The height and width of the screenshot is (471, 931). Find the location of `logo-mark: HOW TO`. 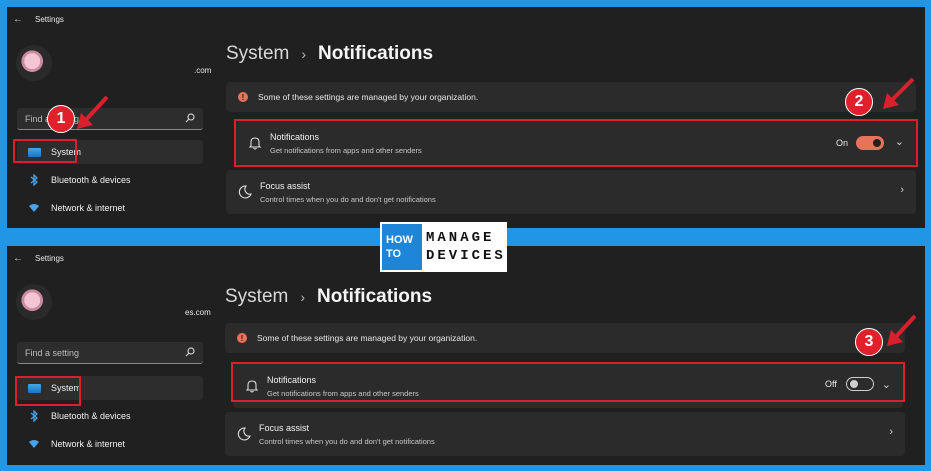

logo-mark: HOW TO is located at coordinates (402, 247).